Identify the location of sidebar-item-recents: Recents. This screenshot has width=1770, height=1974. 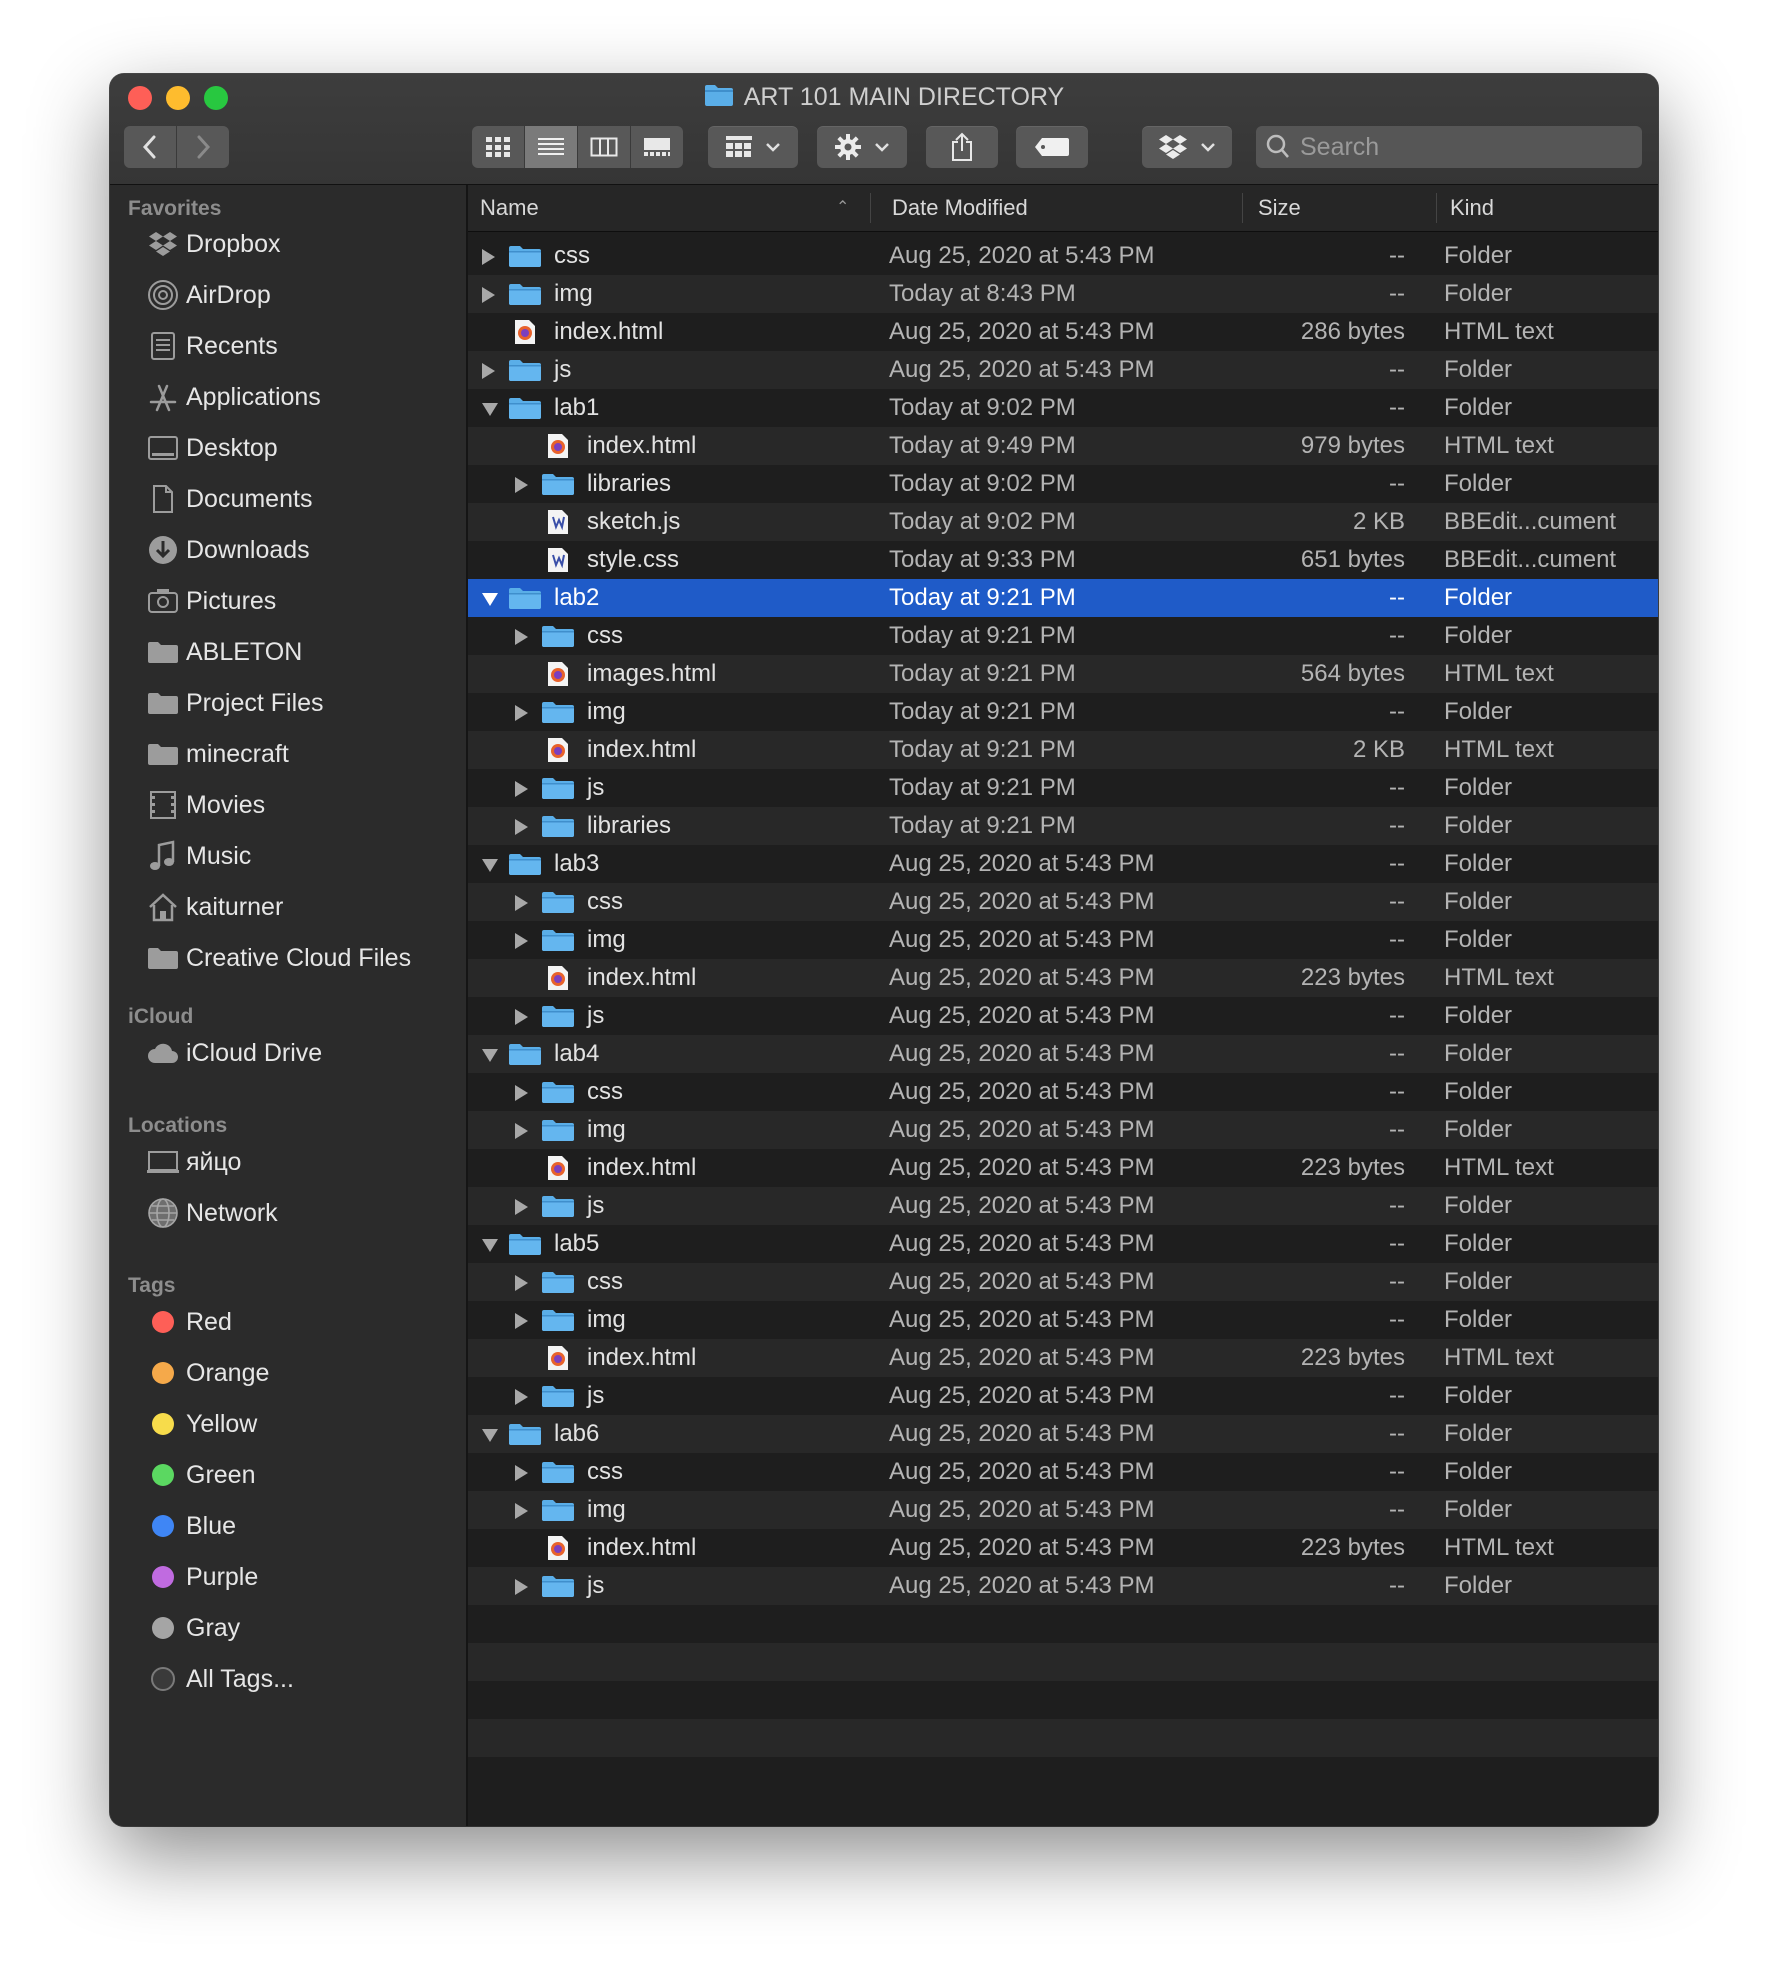
(212, 346).